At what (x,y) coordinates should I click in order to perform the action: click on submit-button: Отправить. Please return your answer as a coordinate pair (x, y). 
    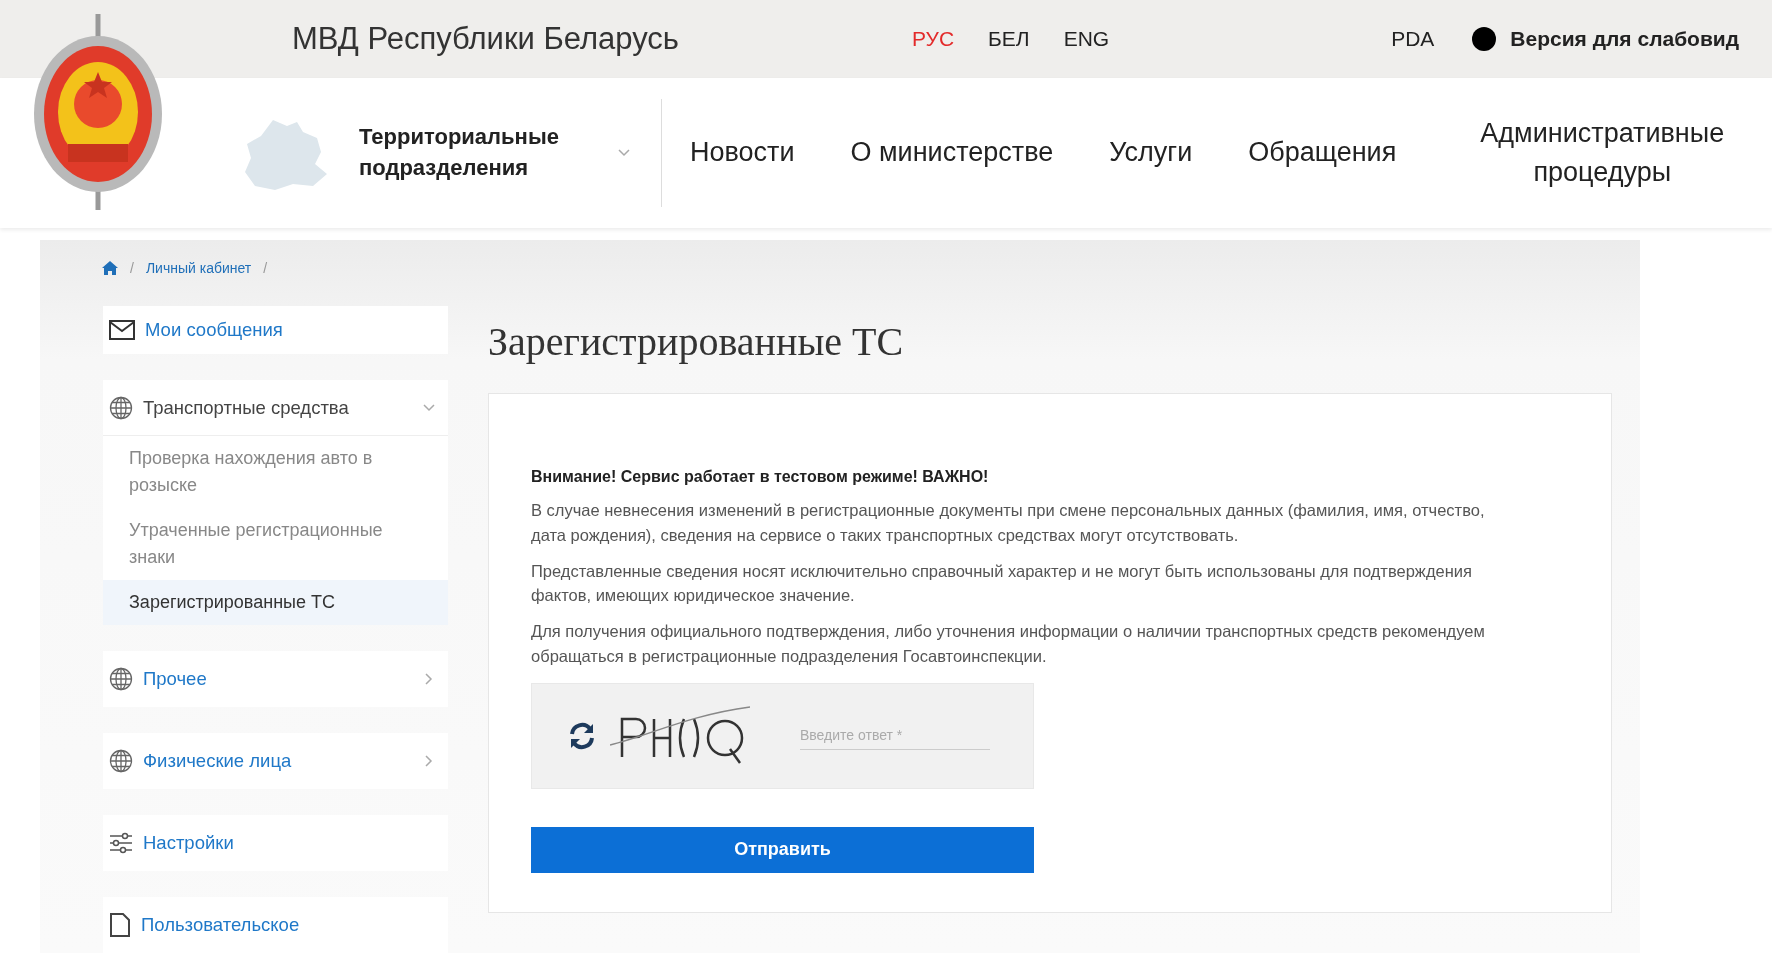
    Looking at the image, I should click on (782, 849).